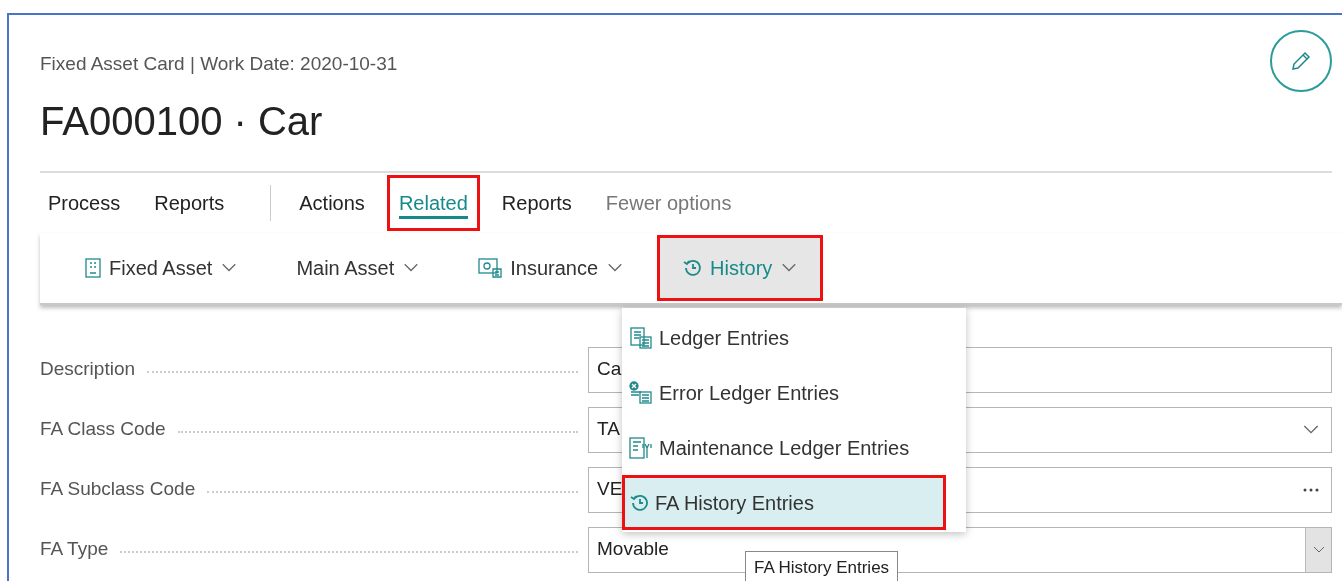 This screenshot has height=581, width=1342. What do you see at coordinates (75, 549) in the screenshot?
I see `field-label: FA Type` at bounding box center [75, 549].